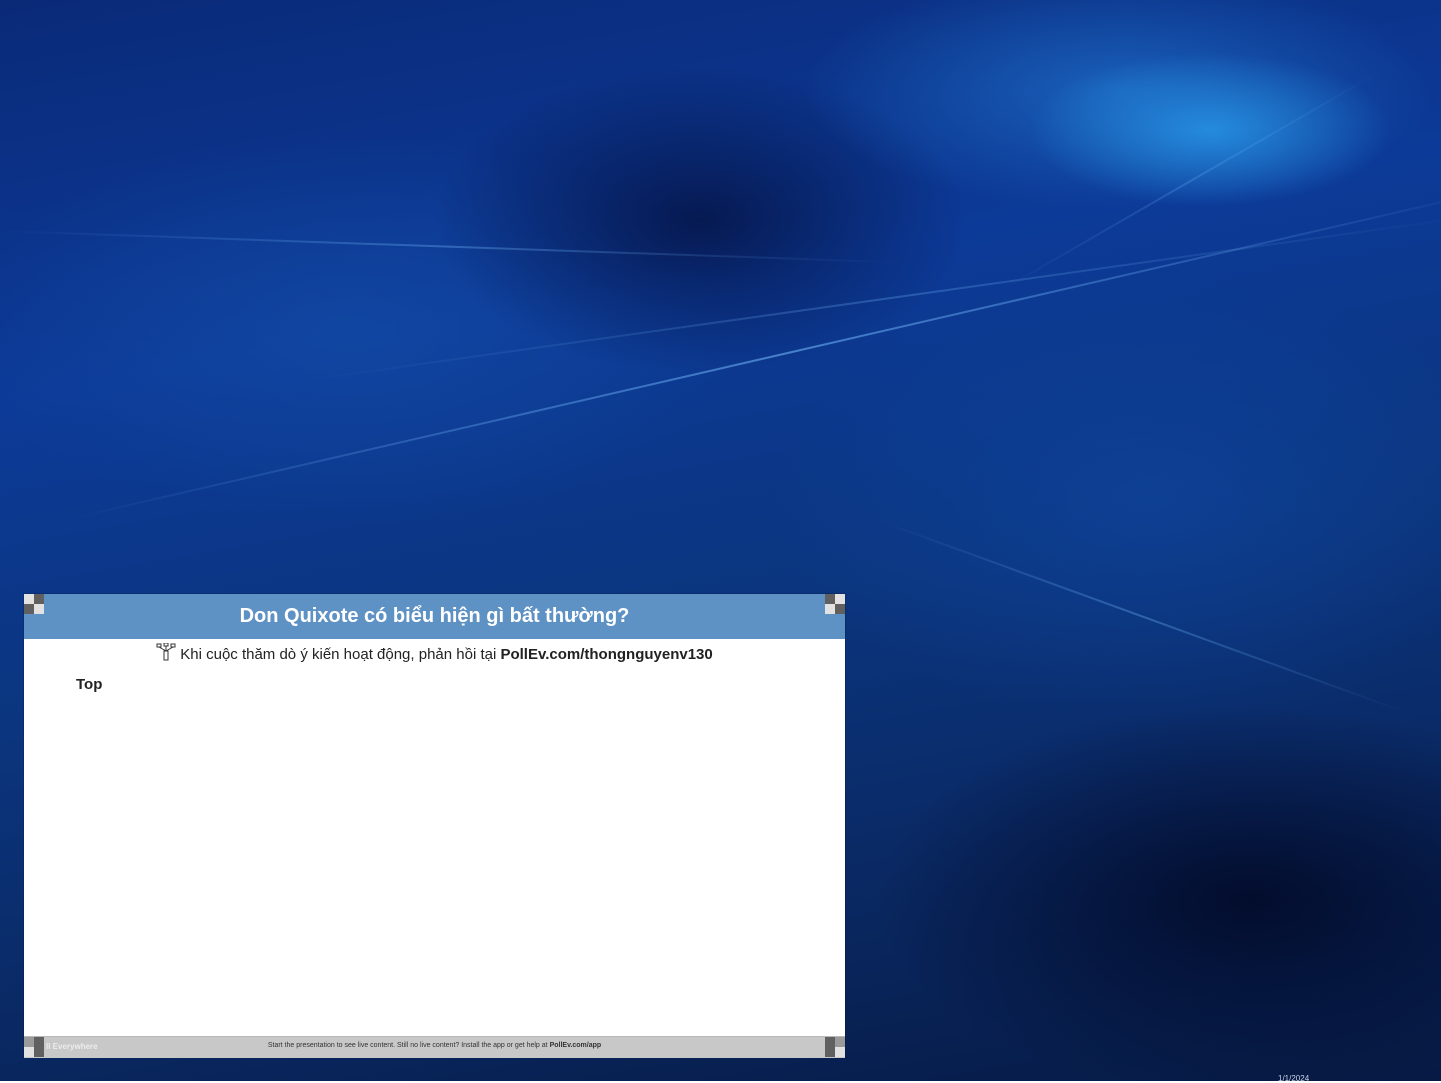 This screenshot has width=1441, height=1083. I want to click on desktop-corner-text: 1/1/2024, so click(1294, 1078).